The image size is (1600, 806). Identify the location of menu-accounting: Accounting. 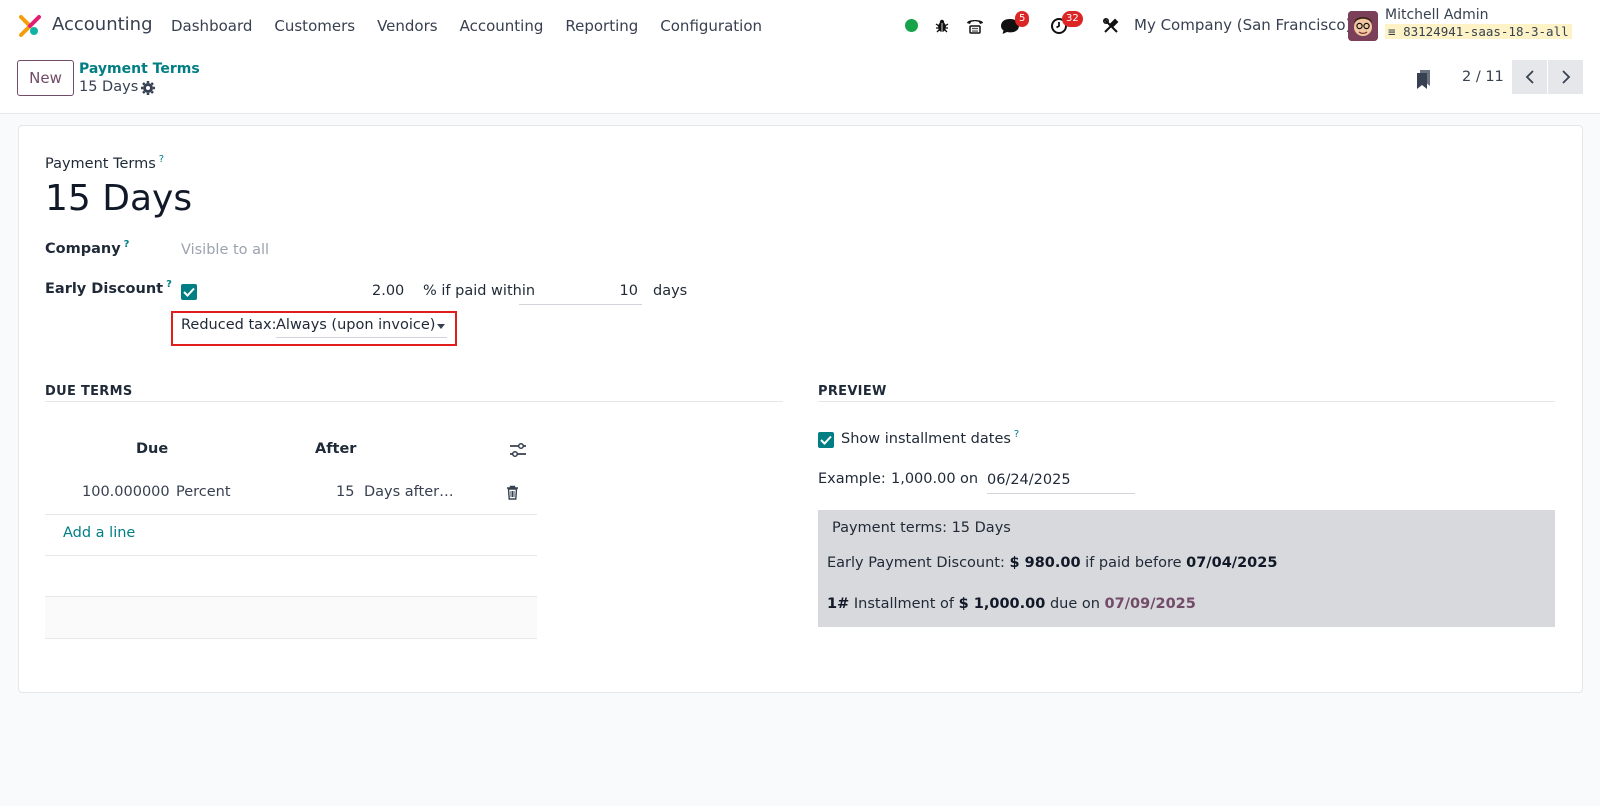
(502, 26).